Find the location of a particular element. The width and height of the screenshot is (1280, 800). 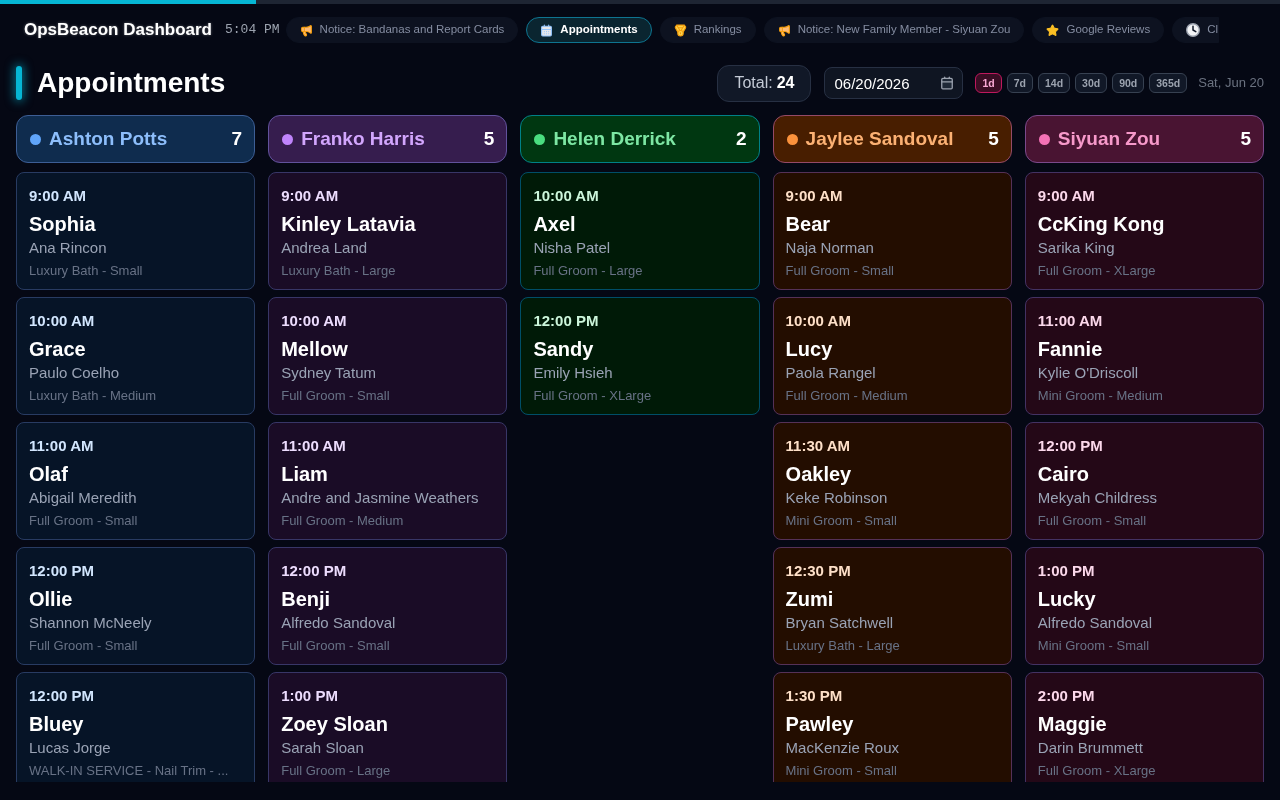

service-name: Luxury Bath - Medium is located at coordinates (93, 396).